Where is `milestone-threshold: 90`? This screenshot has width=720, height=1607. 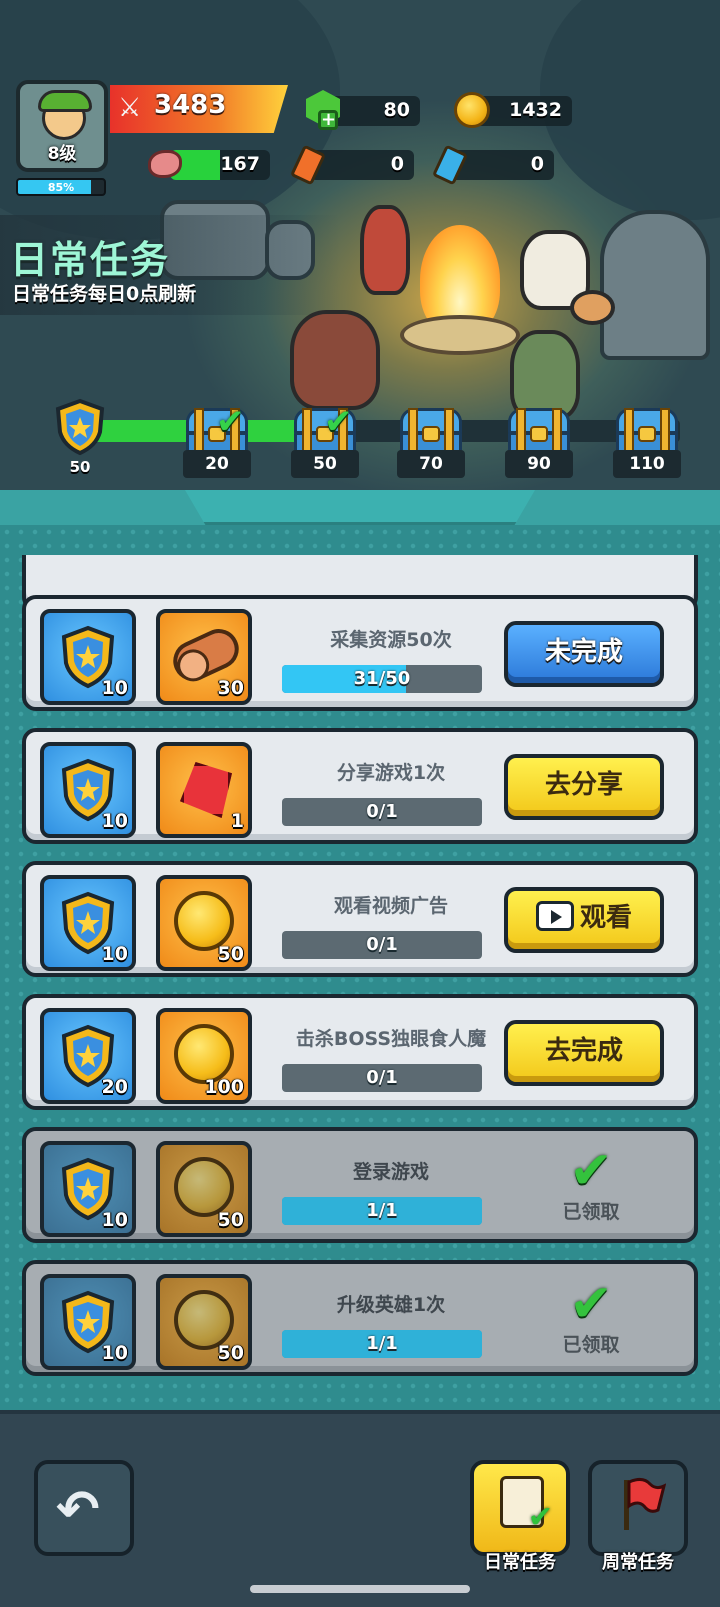 milestone-threshold: 90 is located at coordinates (539, 464).